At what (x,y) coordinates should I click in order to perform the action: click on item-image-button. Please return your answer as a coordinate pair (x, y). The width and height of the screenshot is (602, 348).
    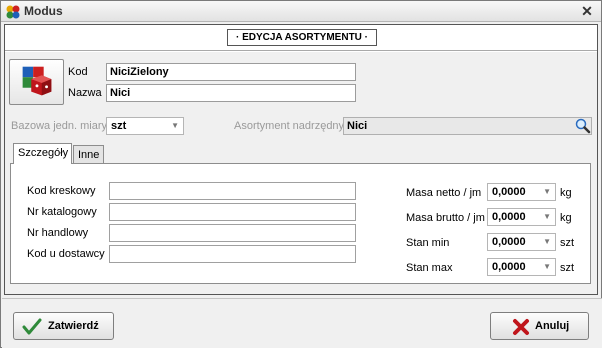
    Looking at the image, I should click on (36, 82).